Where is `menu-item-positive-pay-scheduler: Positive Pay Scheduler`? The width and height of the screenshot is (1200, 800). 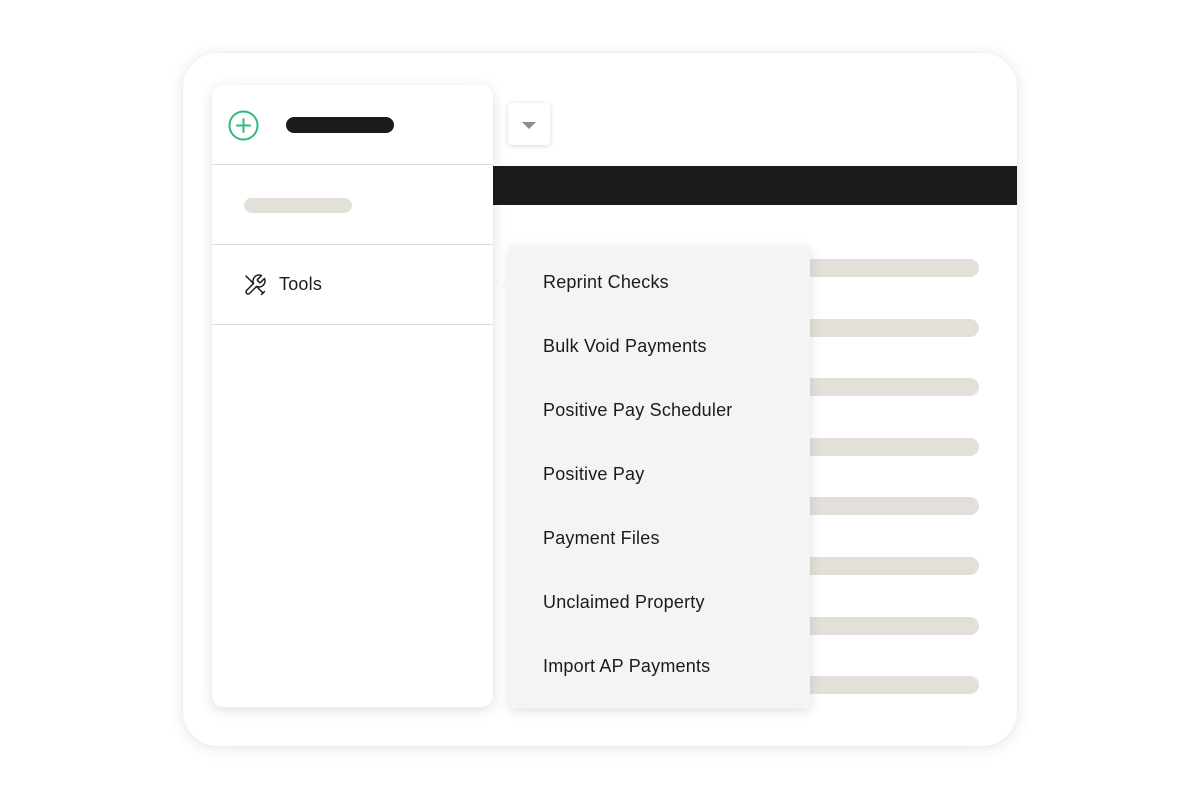 menu-item-positive-pay-scheduler: Positive Pay Scheduler is located at coordinates (638, 410).